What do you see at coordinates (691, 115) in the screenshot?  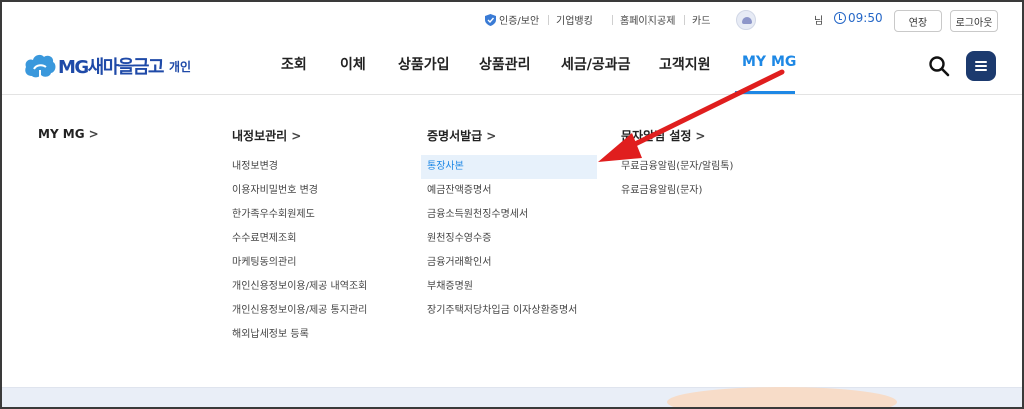 I see `red-arrow-icon` at bounding box center [691, 115].